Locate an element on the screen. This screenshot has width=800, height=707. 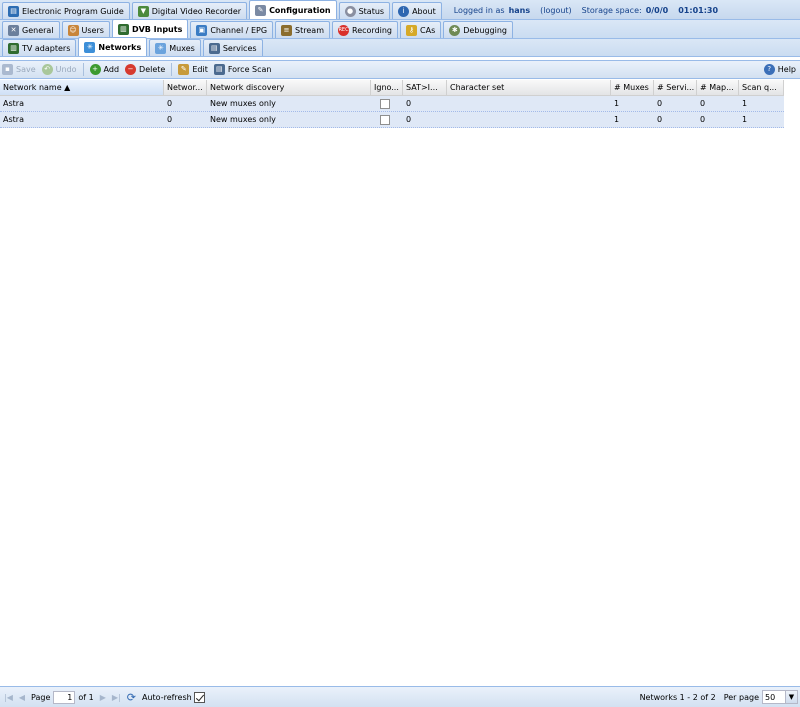
save-label: Save is located at coordinates (26, 69).